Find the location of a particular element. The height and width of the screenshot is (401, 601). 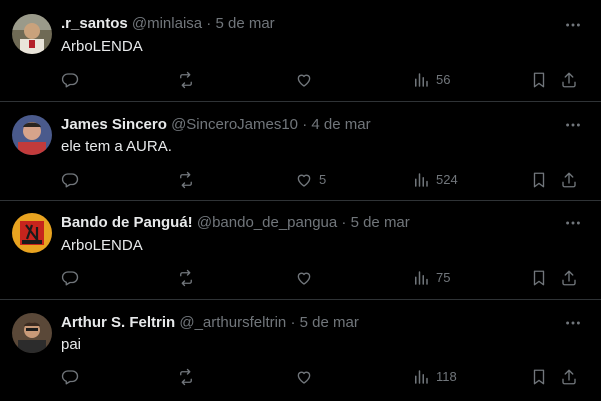

tweet-header: .r_santos @minlaisa · 5 de mar is located at coordinates (168, 24).